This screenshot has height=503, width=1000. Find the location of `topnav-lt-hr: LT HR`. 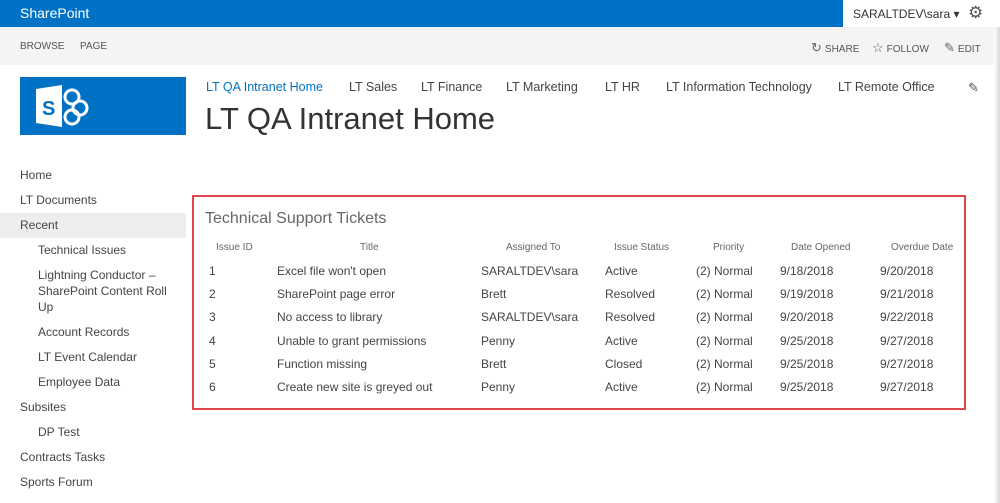

topnav-lt-hr: LT HR is located at coordinates (622, 87).